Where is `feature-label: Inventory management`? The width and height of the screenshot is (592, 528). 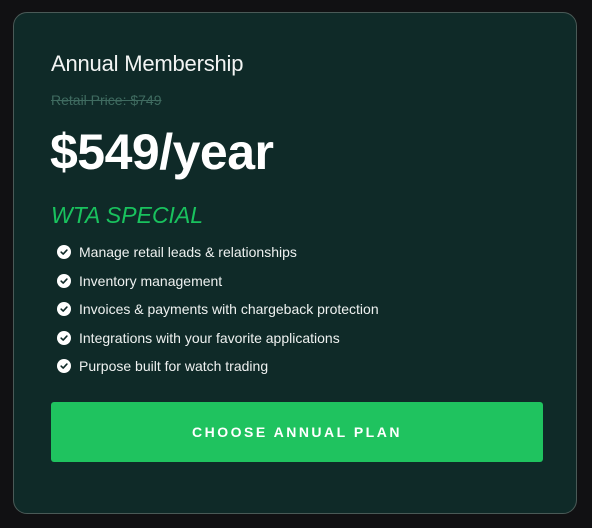 feature-label: Inventory management is located at coordinates (151, 280).